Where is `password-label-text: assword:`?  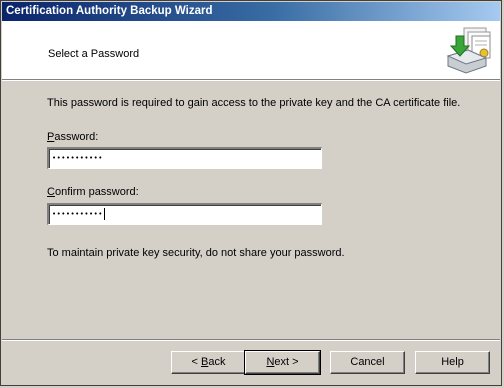 password-label-text: assword: is located at coordinates (76, 137).